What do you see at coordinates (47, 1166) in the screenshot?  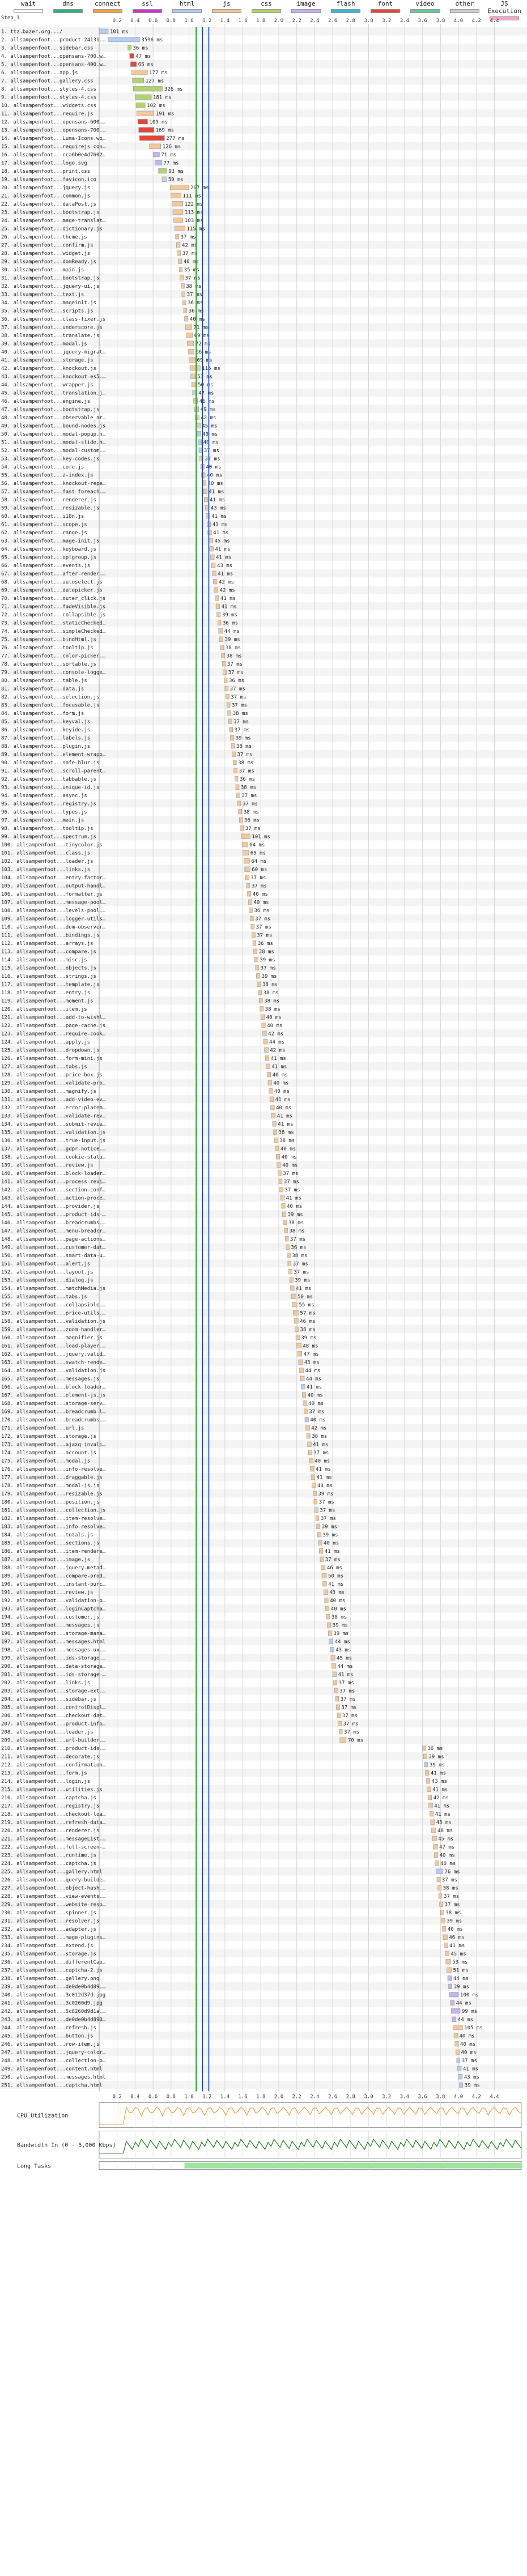 I see `request-label: 139. allsampenfoot...review.js` at bounding box center [47, 1166].